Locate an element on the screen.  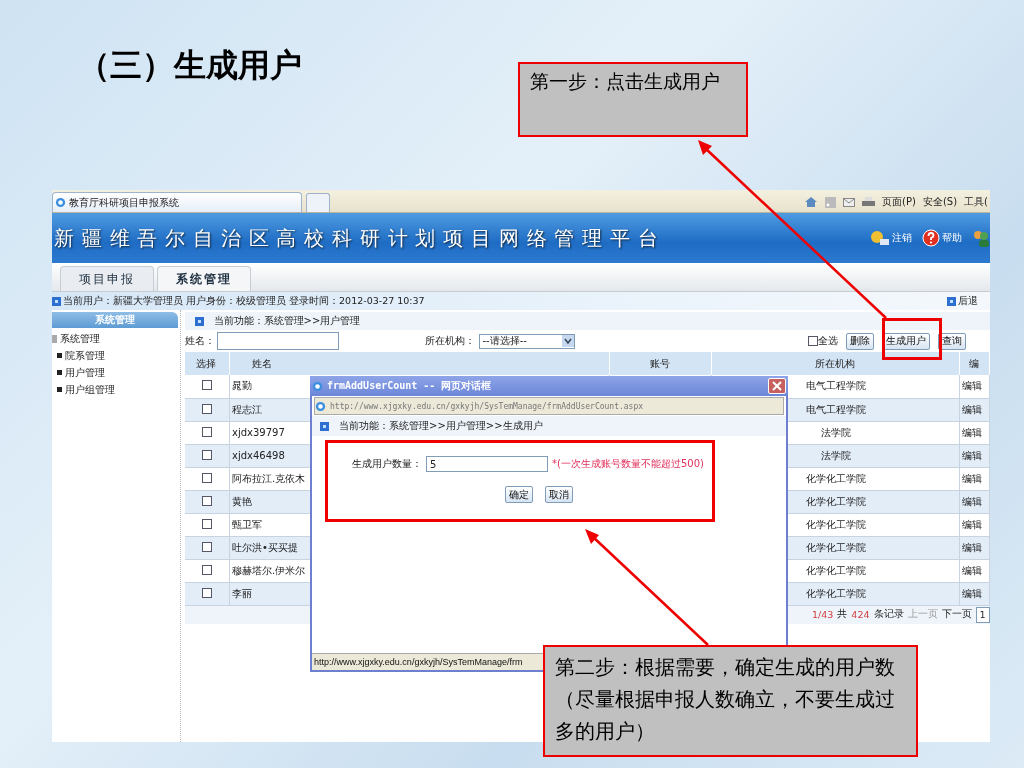
tree-item: 系统管理 is located at coordinates (116, 338).